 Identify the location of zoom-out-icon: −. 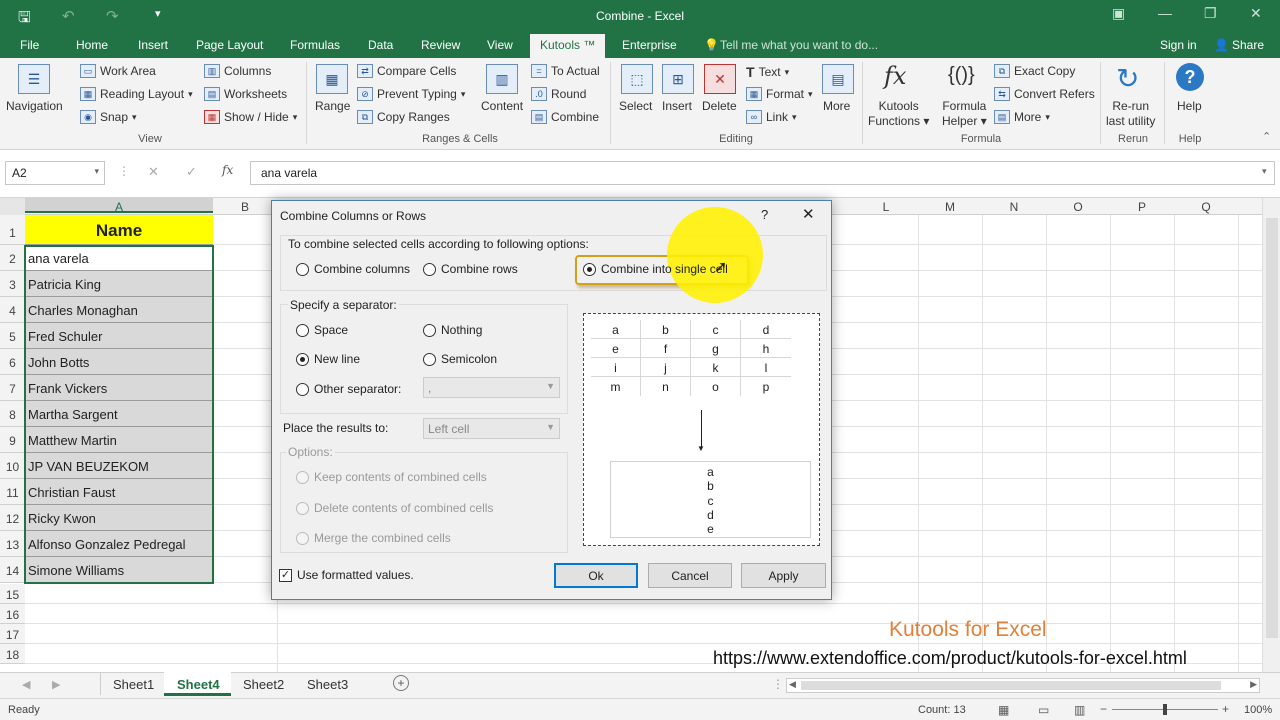
(1103, 709).